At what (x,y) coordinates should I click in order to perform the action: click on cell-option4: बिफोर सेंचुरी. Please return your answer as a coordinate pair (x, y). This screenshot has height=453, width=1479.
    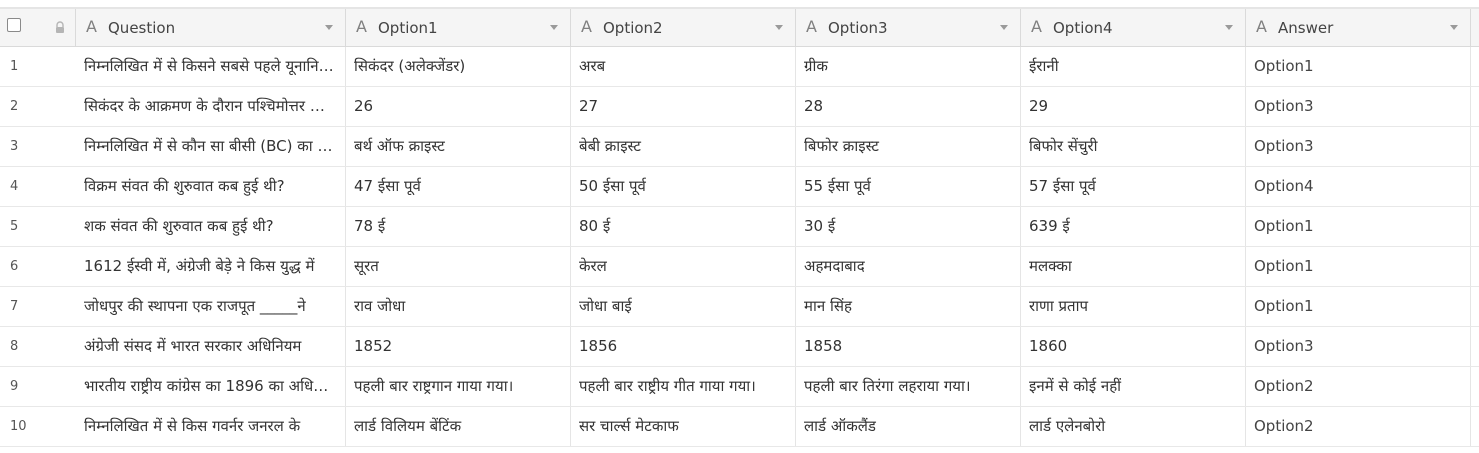
    Looking at the image, I should click on (1133, 146).